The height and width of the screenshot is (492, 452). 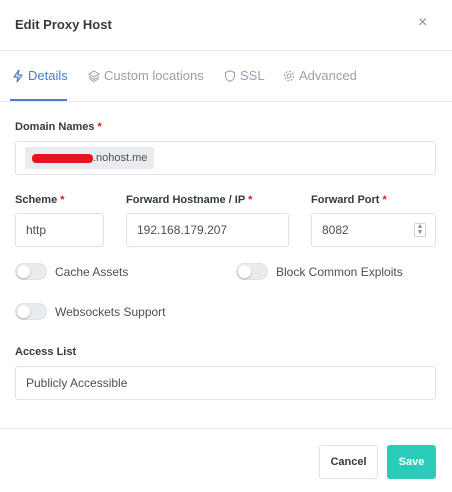 I want to click on modal-footer: Cancel Save, so click(x=226, y=460).